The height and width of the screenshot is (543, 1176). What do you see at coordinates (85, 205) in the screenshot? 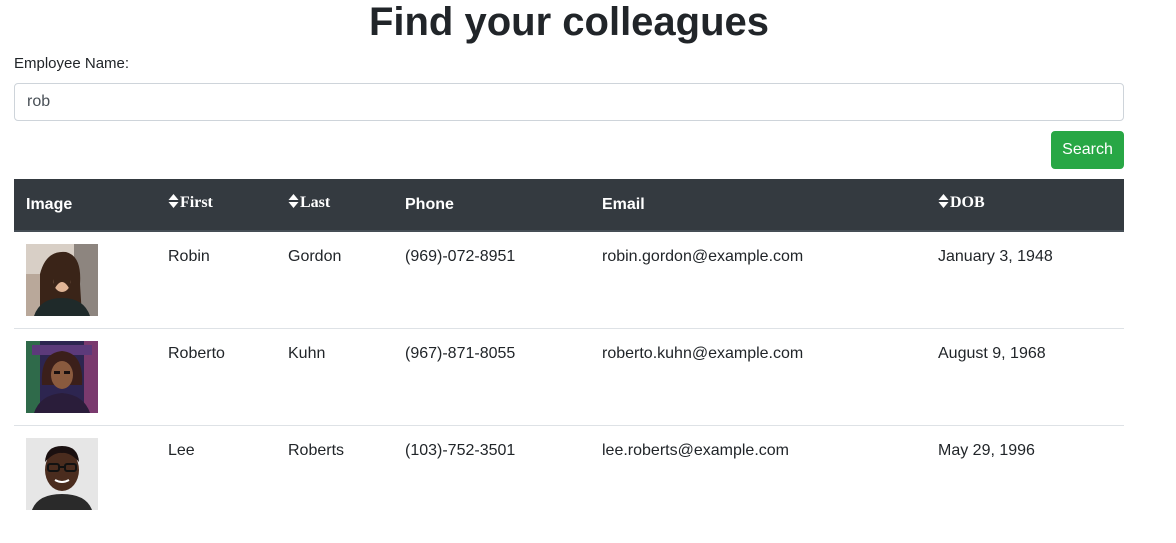
I see `column-header-image: Image` at bounding box center [85, 205].